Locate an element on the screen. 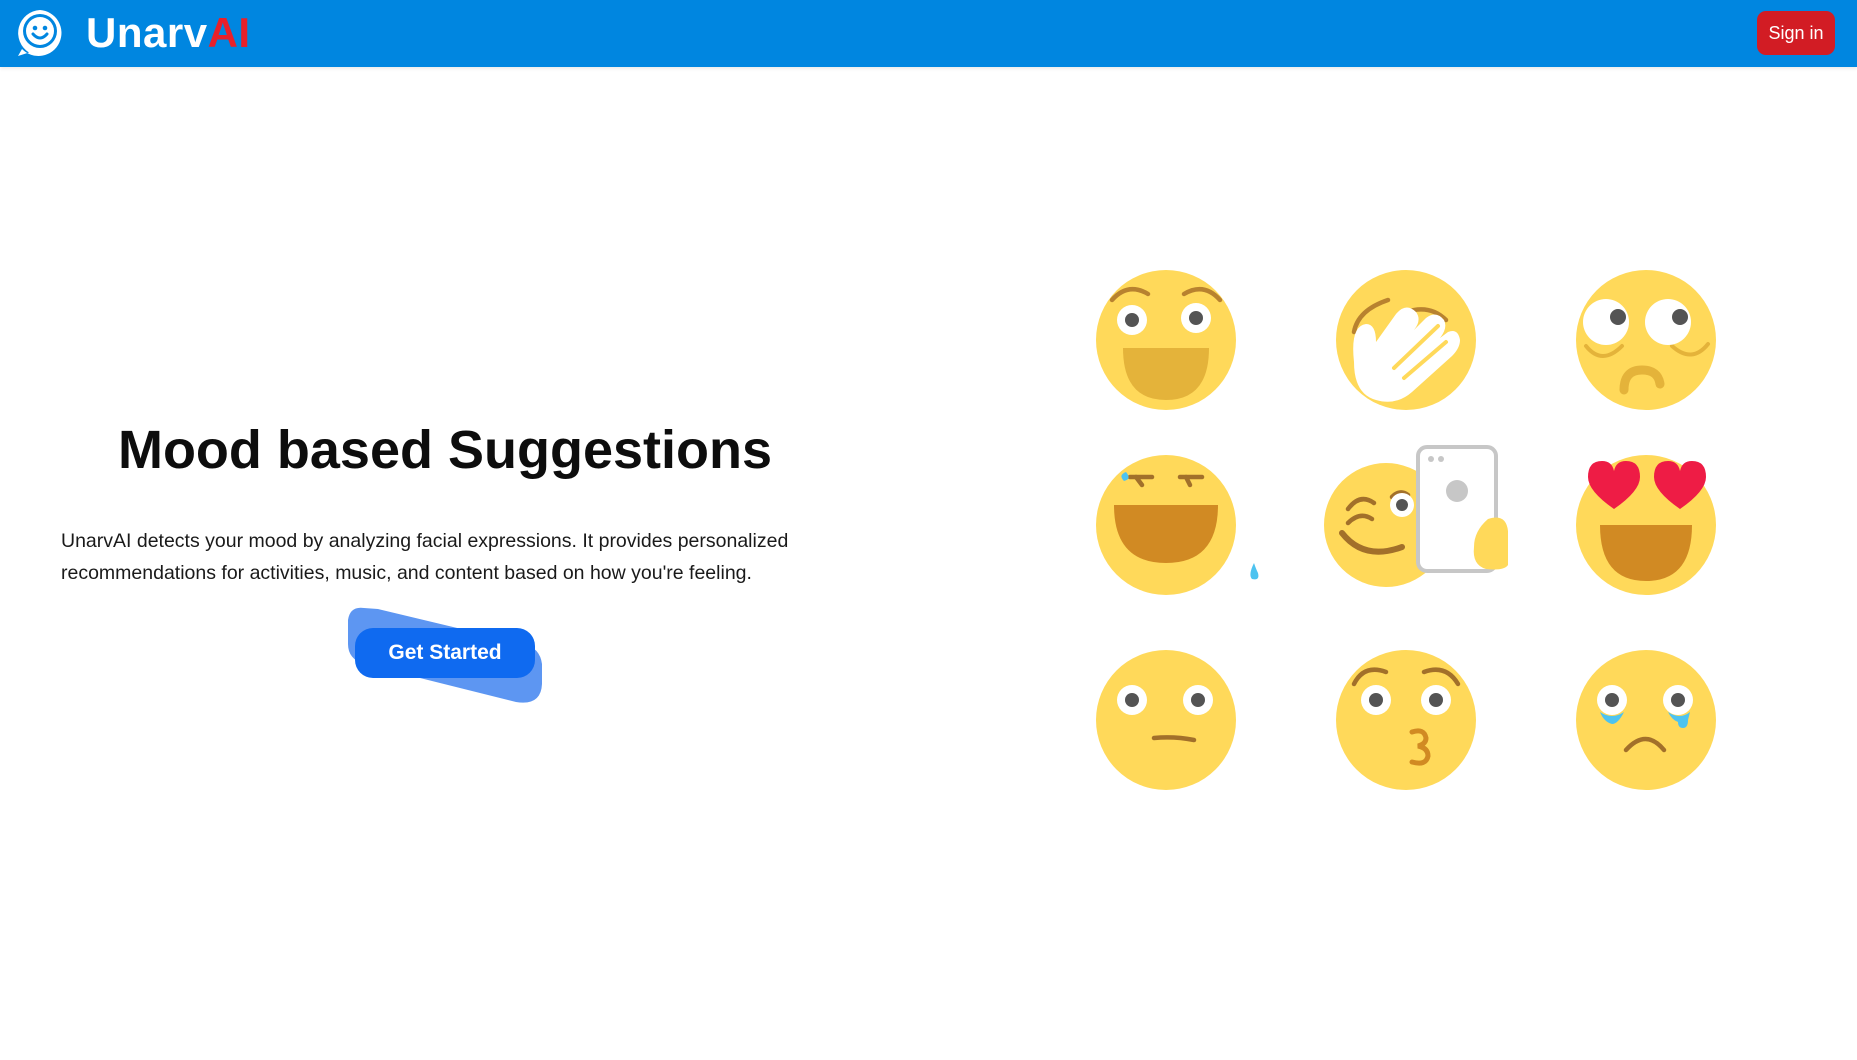 This screenshot has height=1060, width=1857. crying-face-icon is located at coordinates (1646, 720).